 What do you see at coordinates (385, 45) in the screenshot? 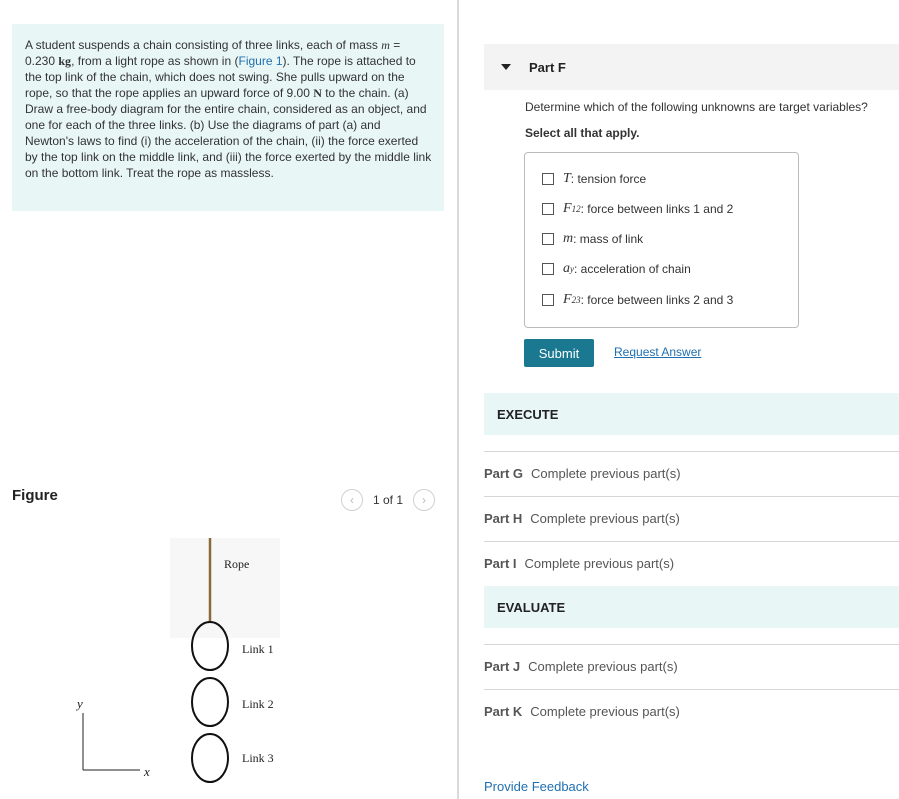
I see `mass-symbol: m` at bounding box center [385, 45].